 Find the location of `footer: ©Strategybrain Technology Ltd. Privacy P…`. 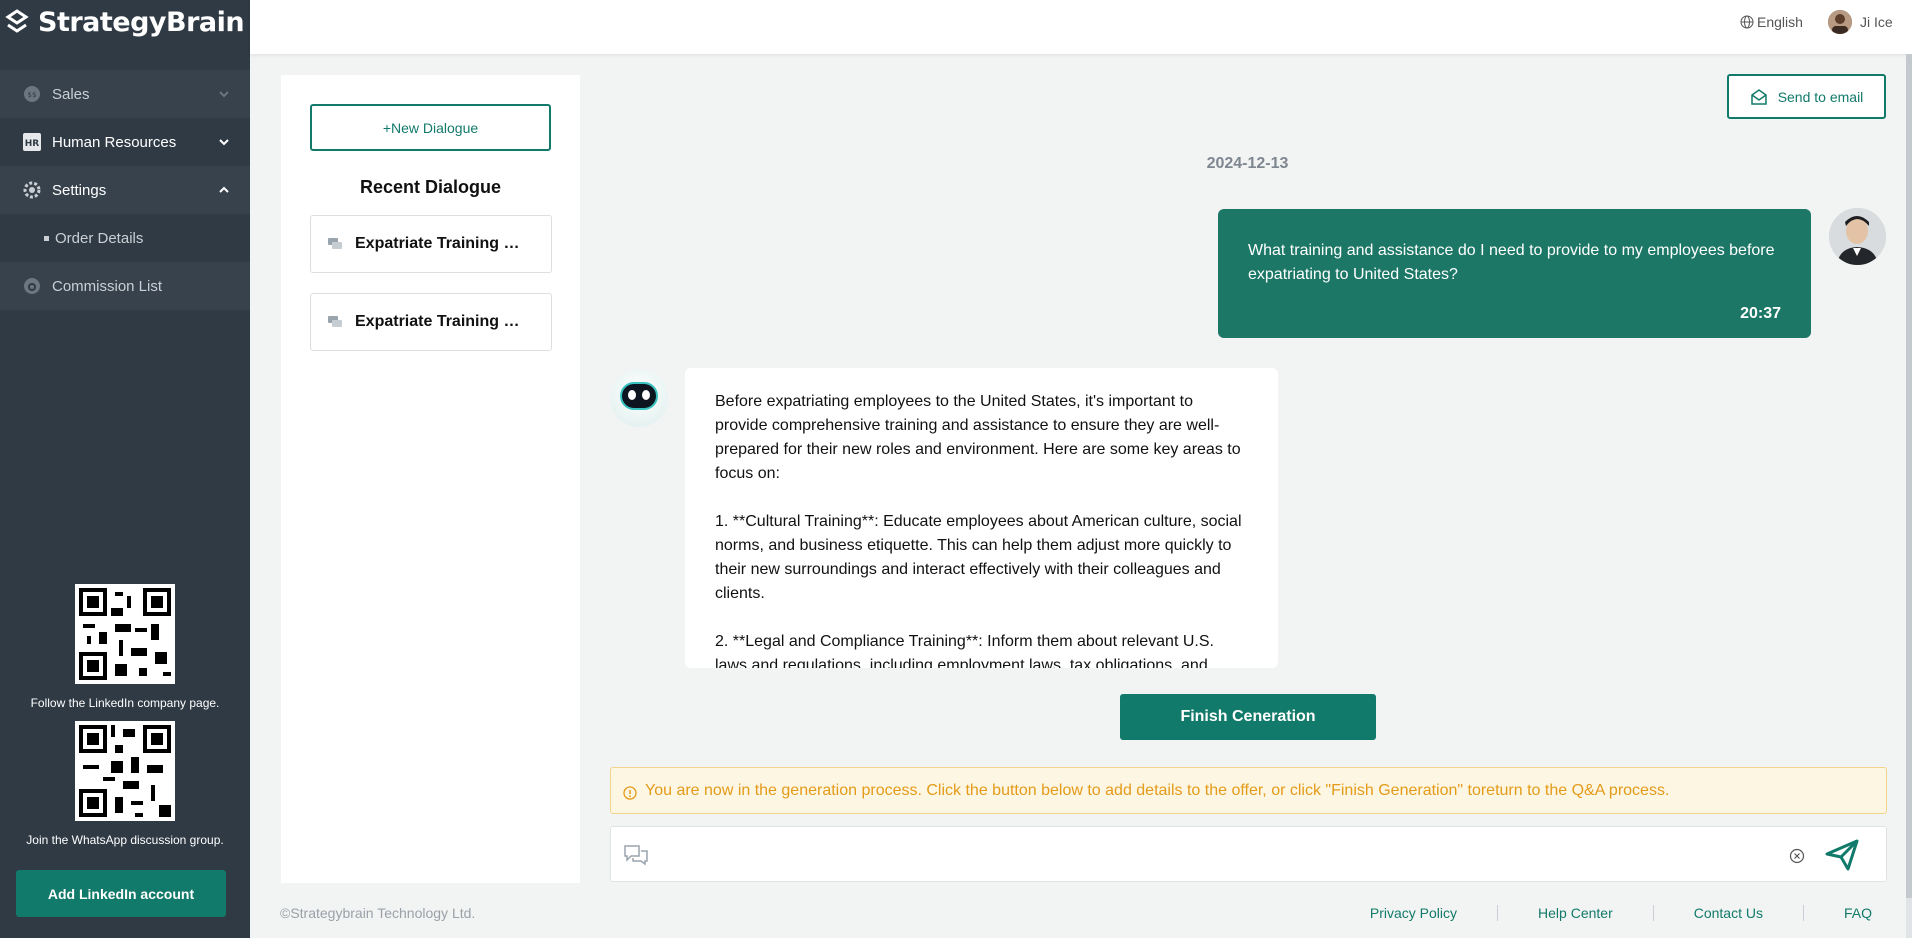

footer: ©Strategybrain Technology Ltd. Privacy P… is located at coordinates (1086, 915).